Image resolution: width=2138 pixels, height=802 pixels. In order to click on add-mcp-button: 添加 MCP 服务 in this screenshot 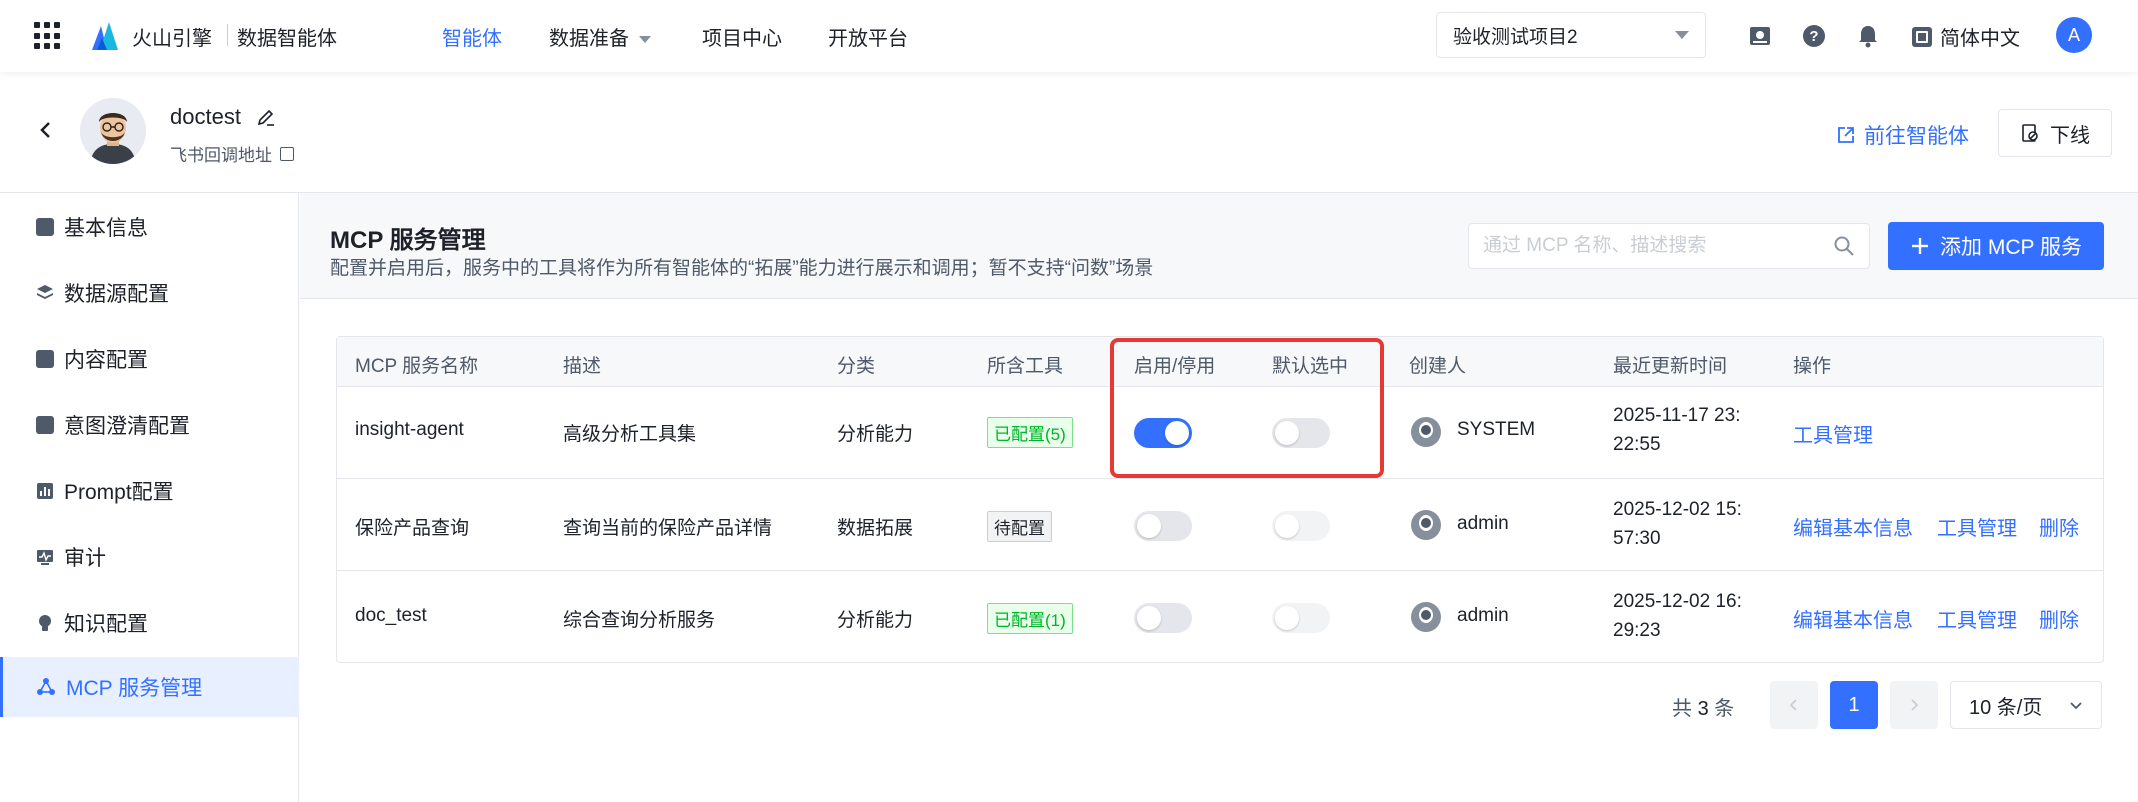, I will do `click(1996, 246)`.